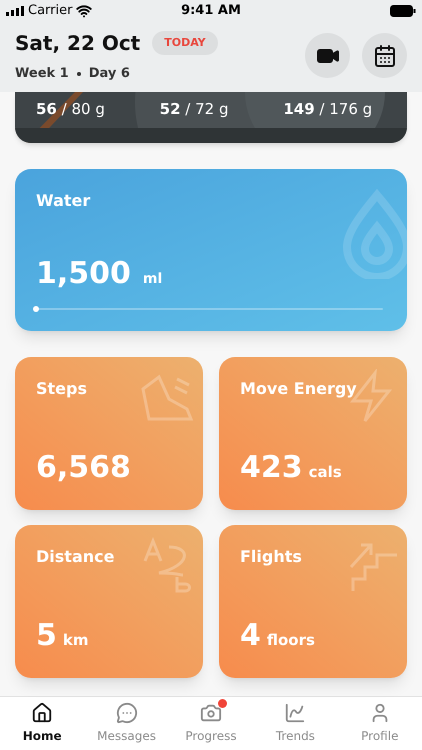 The width and height of the screenshot is (422, 750). I want to click on carrier-name: Carrier, so click(50, 11).